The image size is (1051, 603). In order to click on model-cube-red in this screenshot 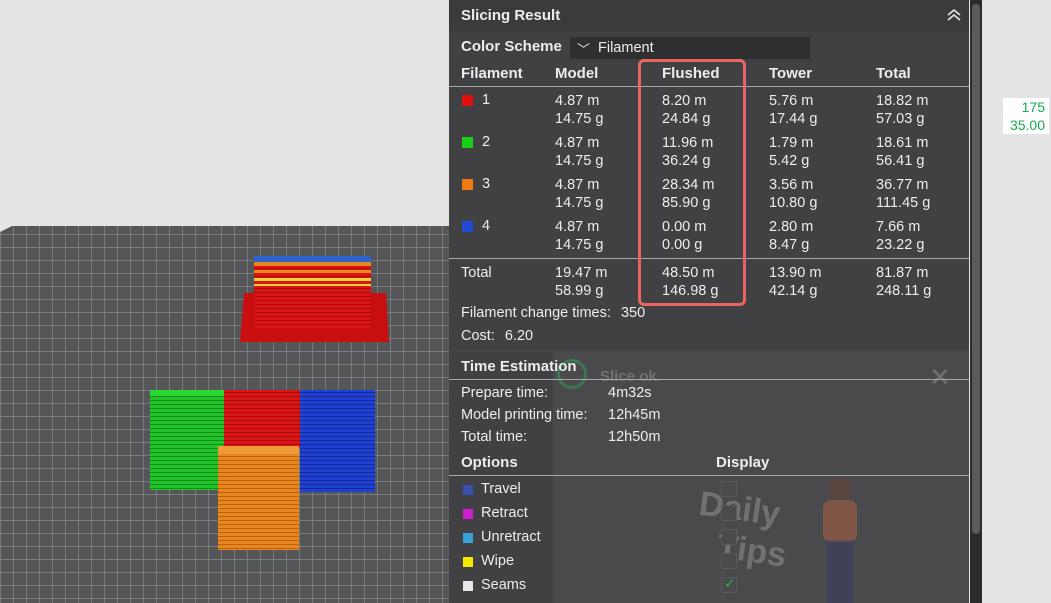, I will do `click(263, 419)`.